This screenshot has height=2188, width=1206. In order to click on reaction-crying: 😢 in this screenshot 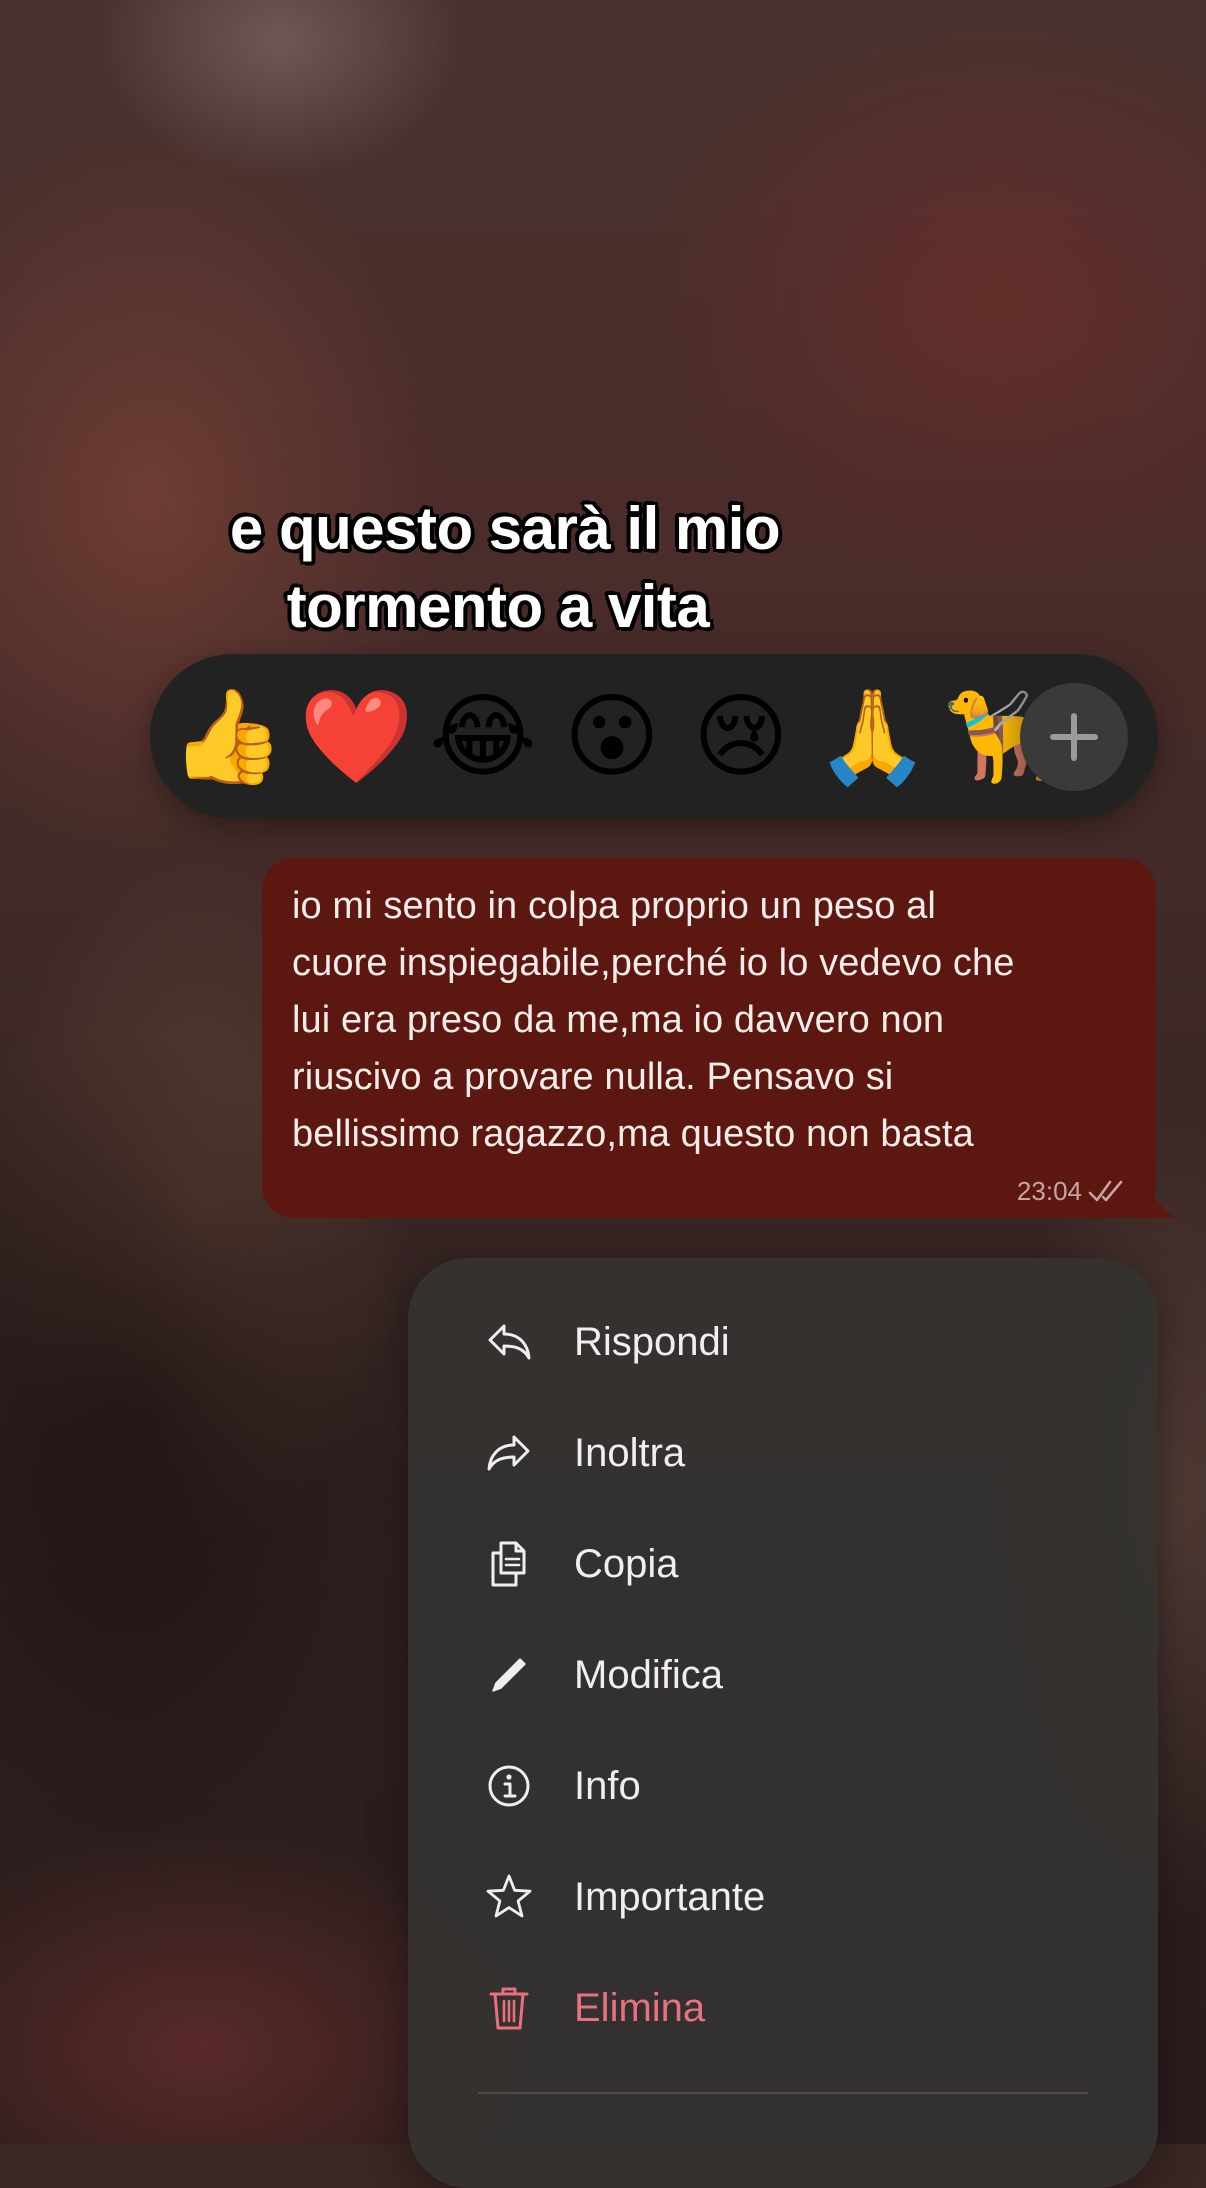, I will do `click(741, 737)`.